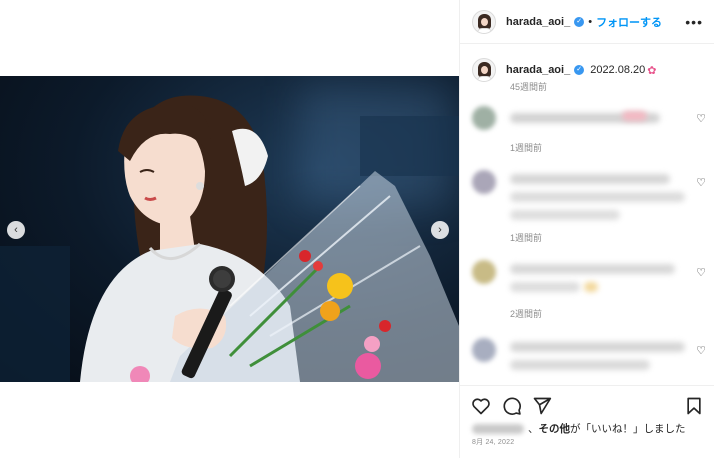 The image size is (714, 458). What do you see at coordinates (652, 70) in the screenshot?
I see `caption-emoji: ✿` at bounding box center [652, 70].